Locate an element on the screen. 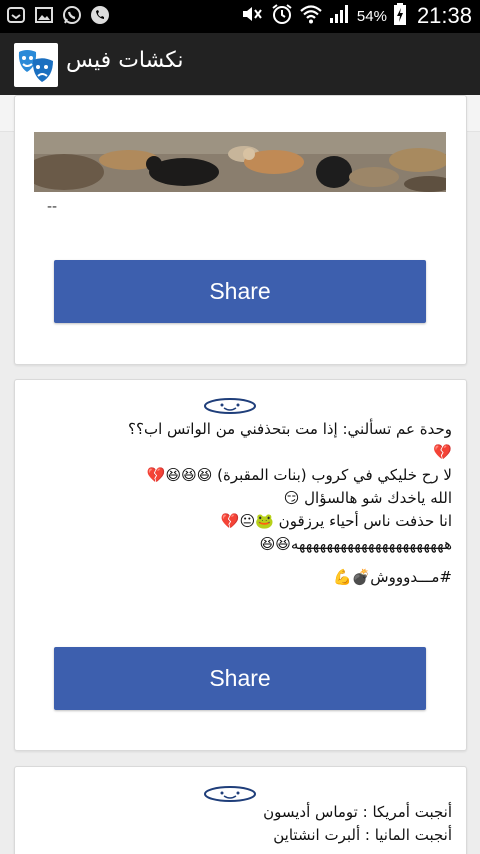  mute-icon is located at coordinates (253, 16).